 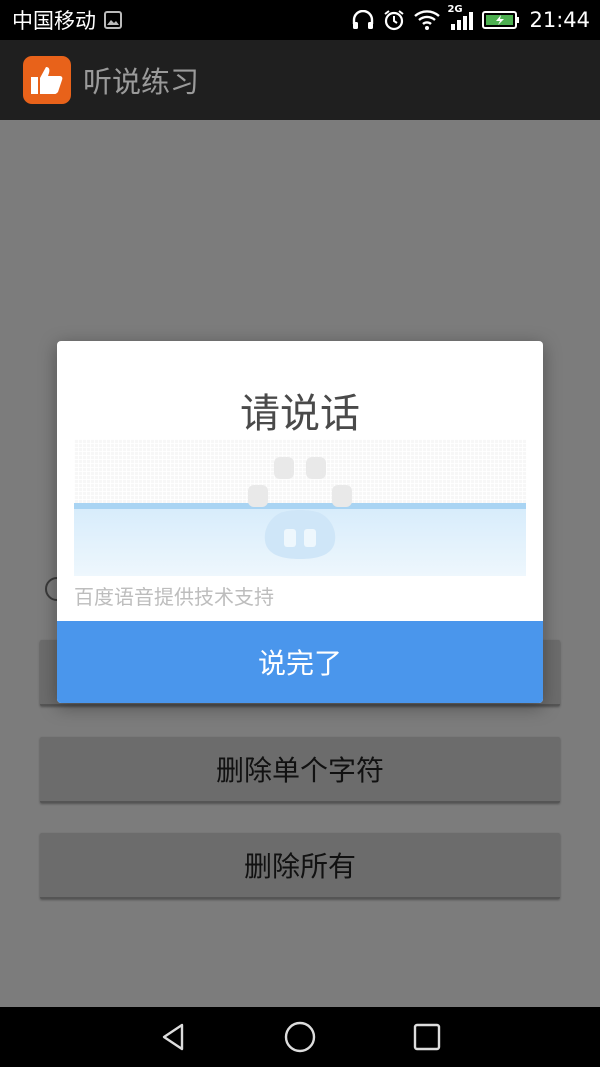 I want to click on headphones-icon, so click(x=363, y=20).